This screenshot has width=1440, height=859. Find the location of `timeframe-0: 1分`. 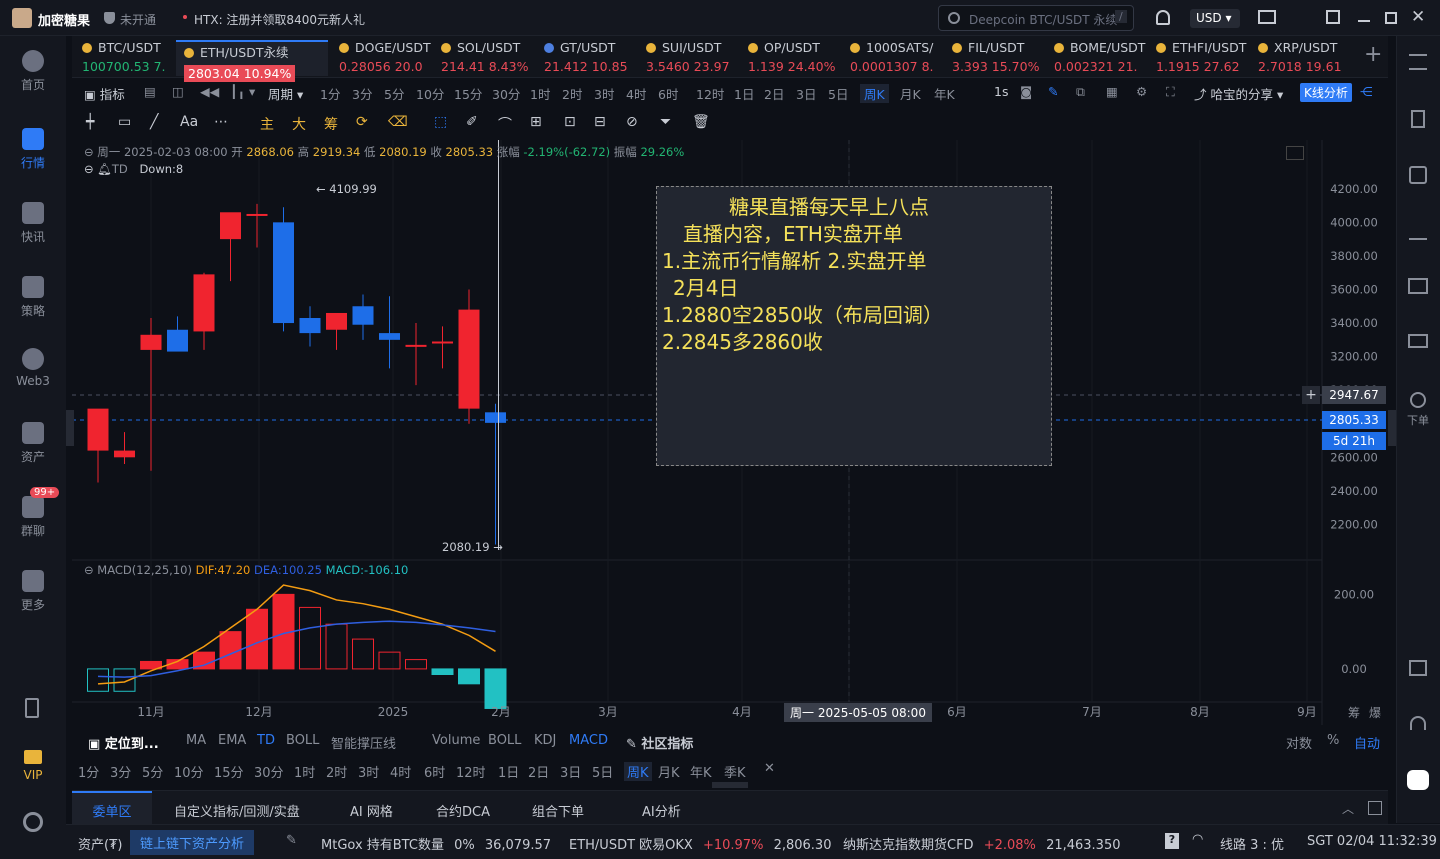

timeframe-0: 1分 is located at coordinates (330, 93).